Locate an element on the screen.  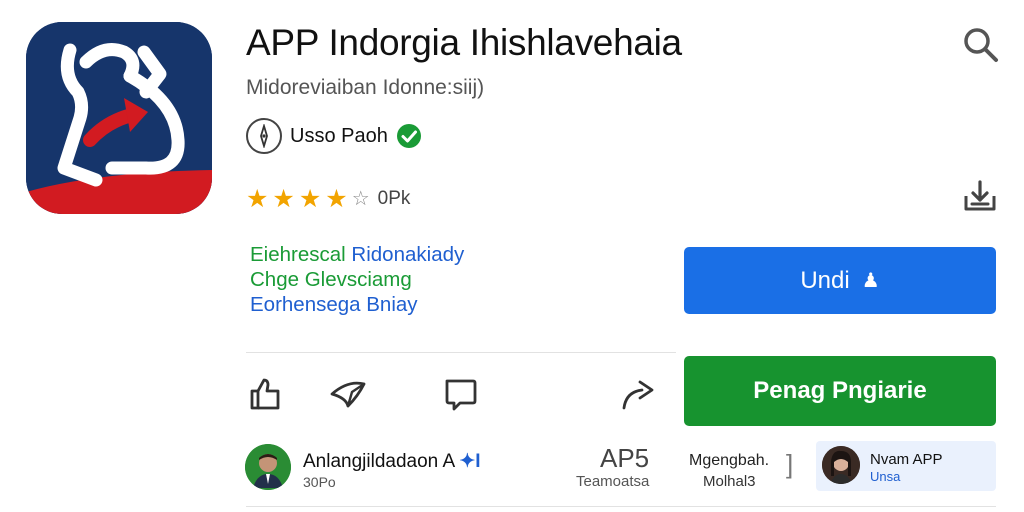
related-app-card: Nvam APP Unsa is located at coordinates (906, 466).